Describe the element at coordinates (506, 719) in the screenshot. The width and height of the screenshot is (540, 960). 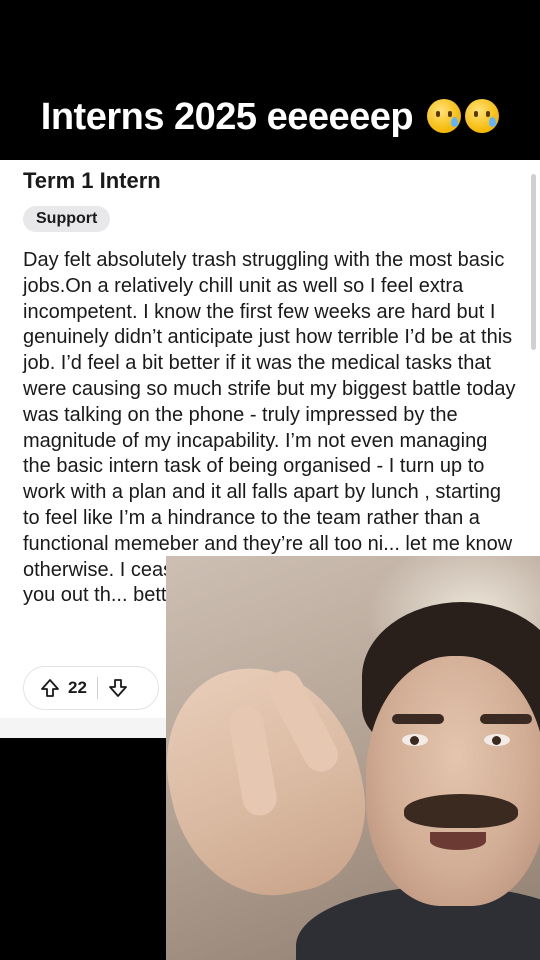
I see `right-eyebrow` at that location.